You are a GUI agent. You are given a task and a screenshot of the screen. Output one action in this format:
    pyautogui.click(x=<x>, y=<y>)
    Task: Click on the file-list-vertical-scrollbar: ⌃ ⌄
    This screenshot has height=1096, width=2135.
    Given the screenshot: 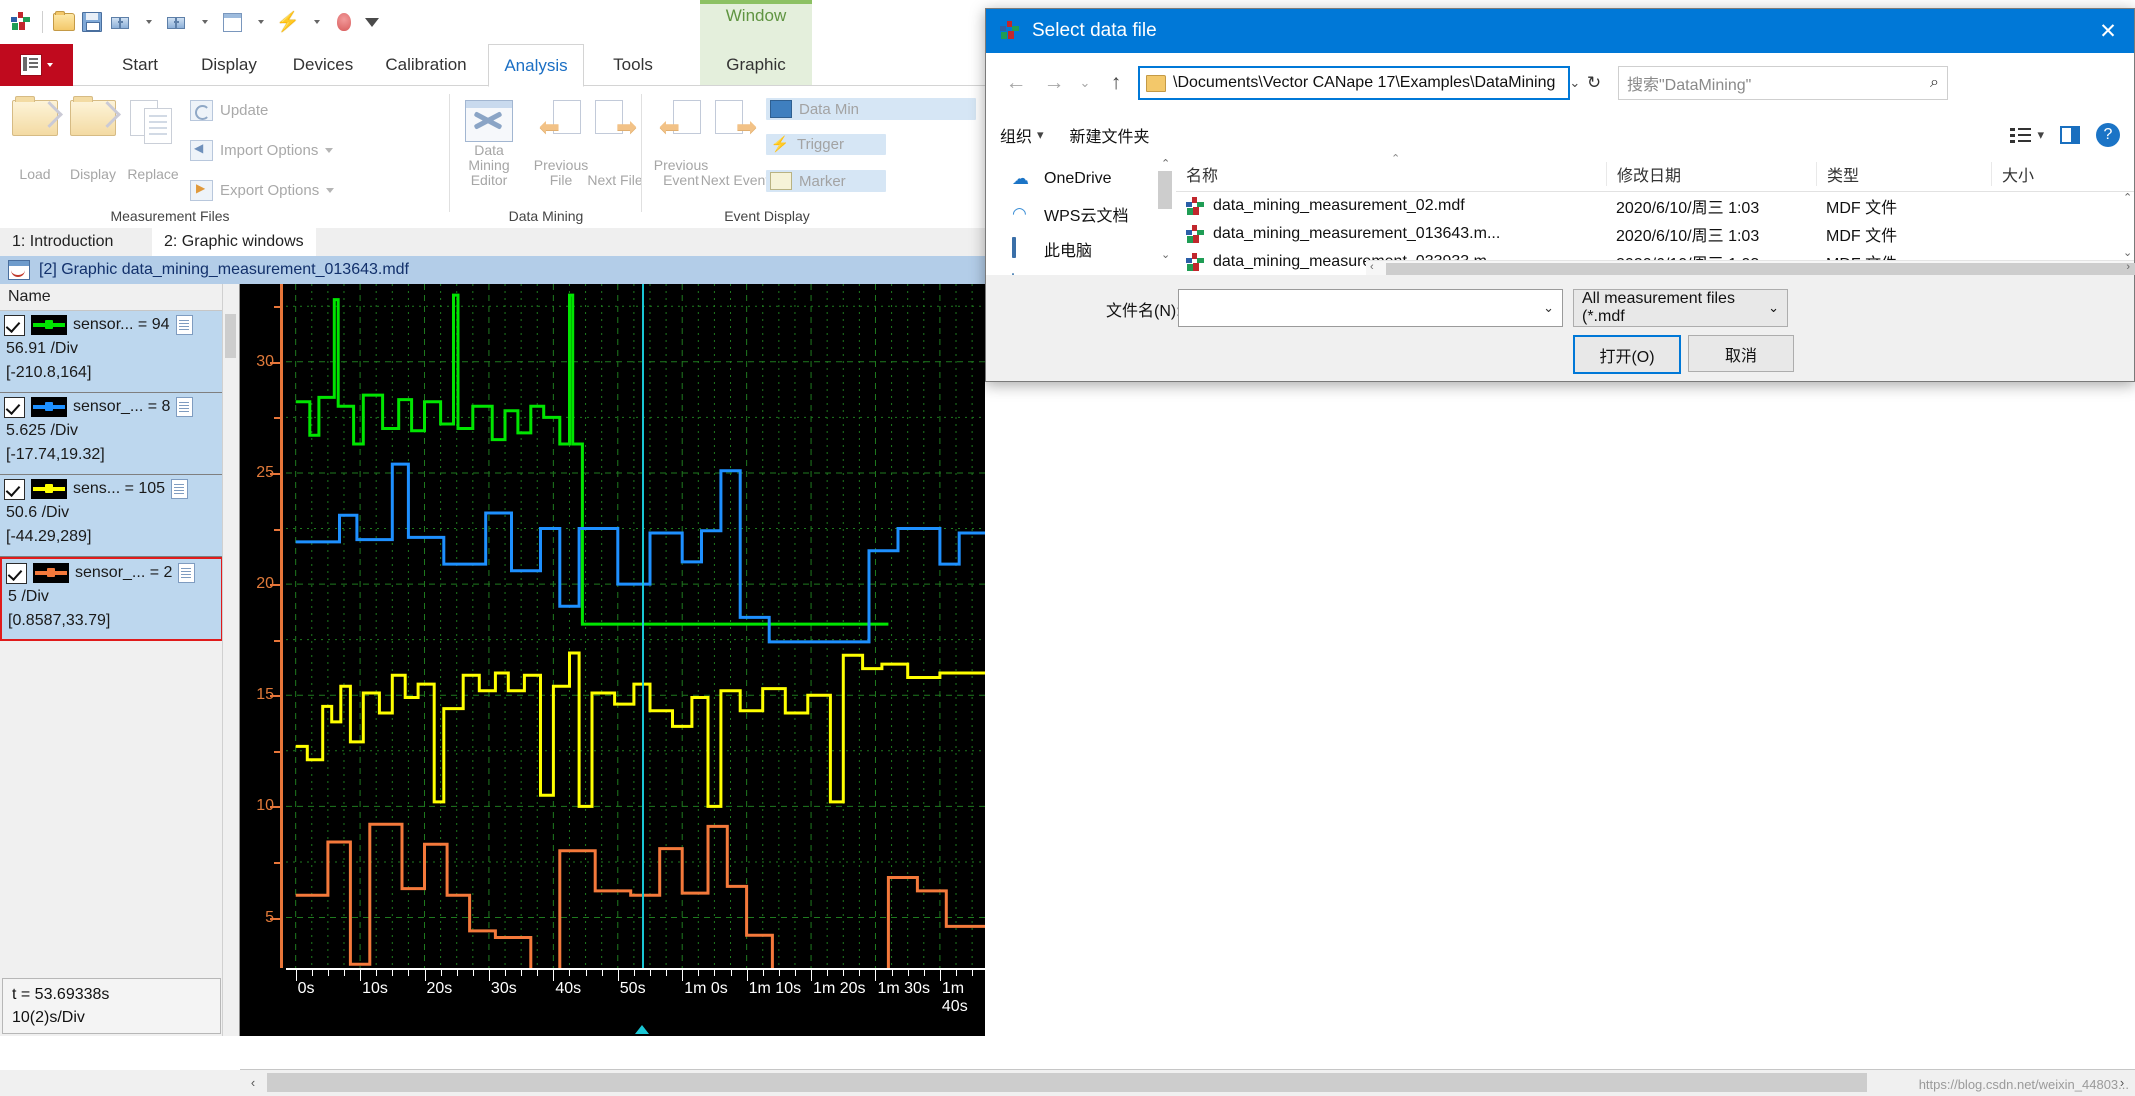 What is the action you would take?
    pyautogui.click(x=2127, y=217)
    